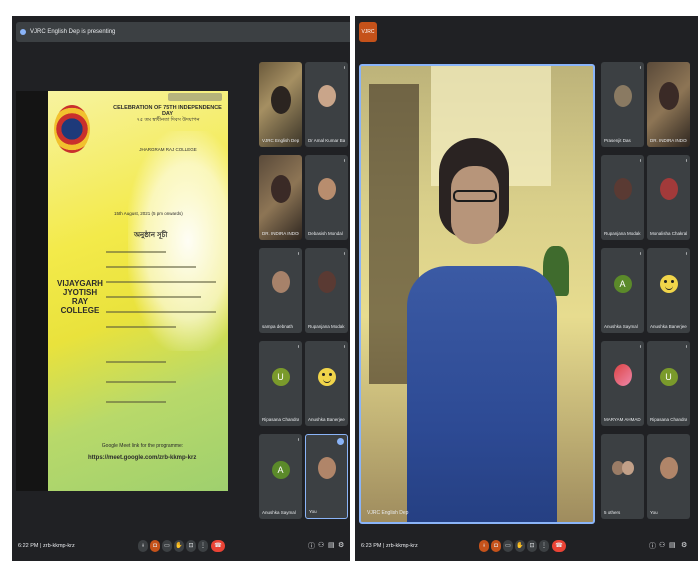  I want to click on presenting-chip: VJRC, so click(368, 32).